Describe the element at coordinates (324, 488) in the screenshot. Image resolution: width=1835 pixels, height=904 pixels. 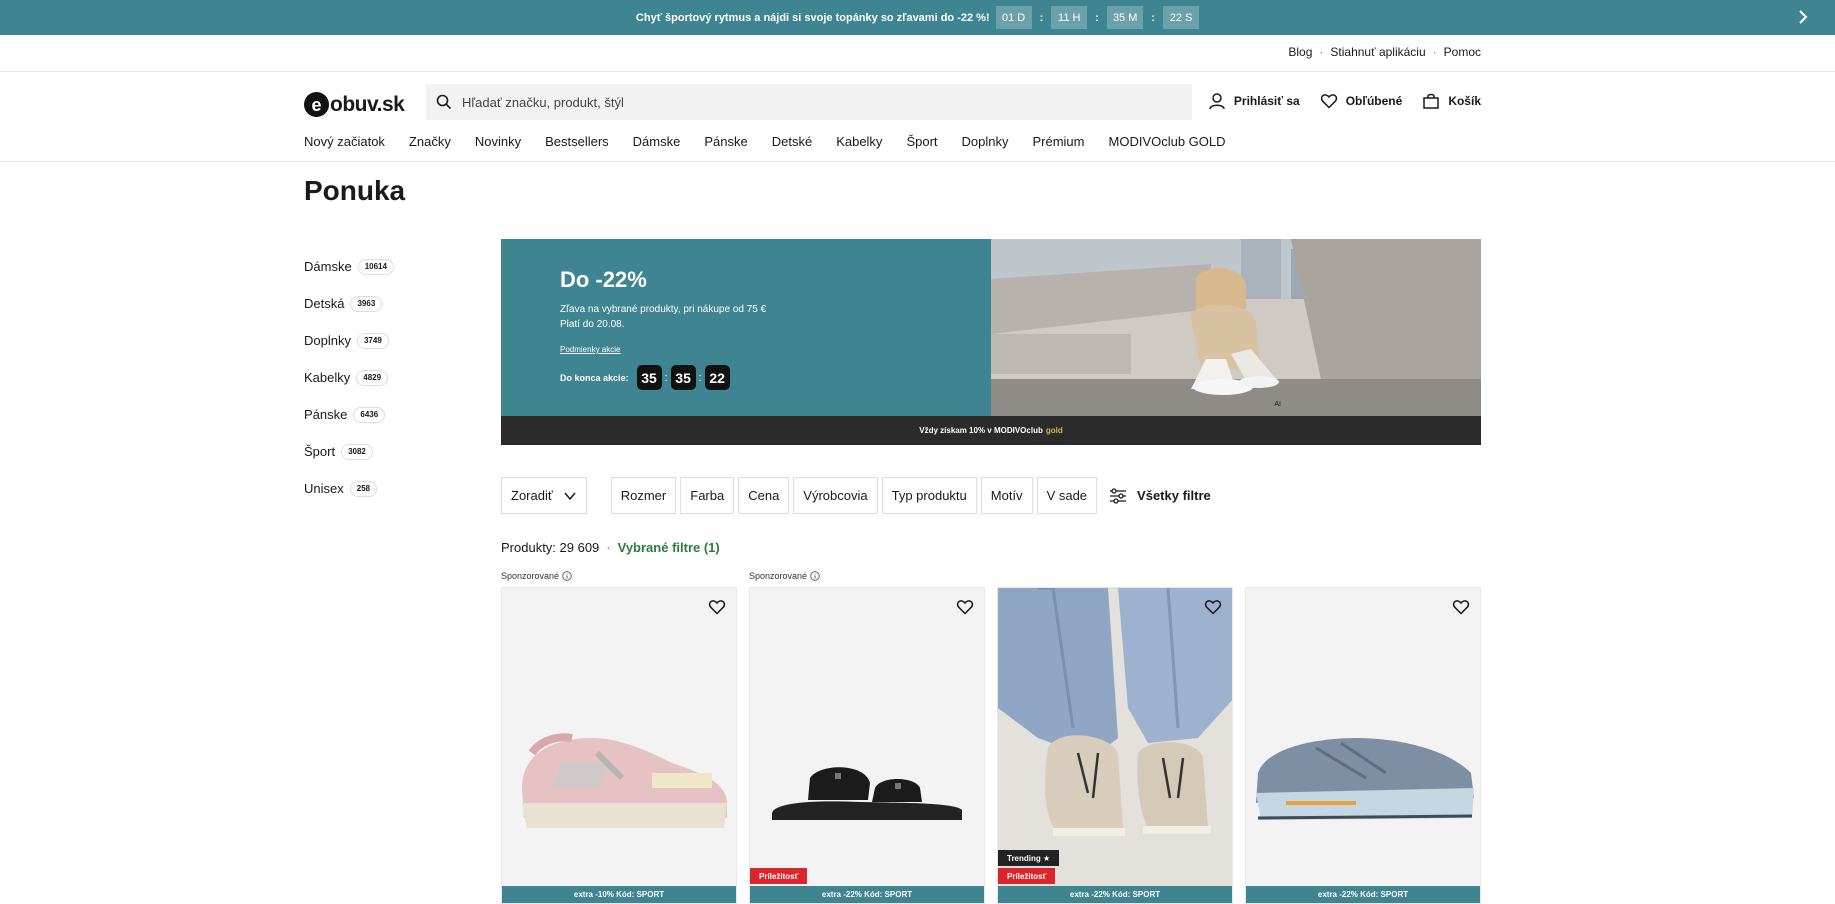
I see `sidebar-item-label: Unisex` at that location.